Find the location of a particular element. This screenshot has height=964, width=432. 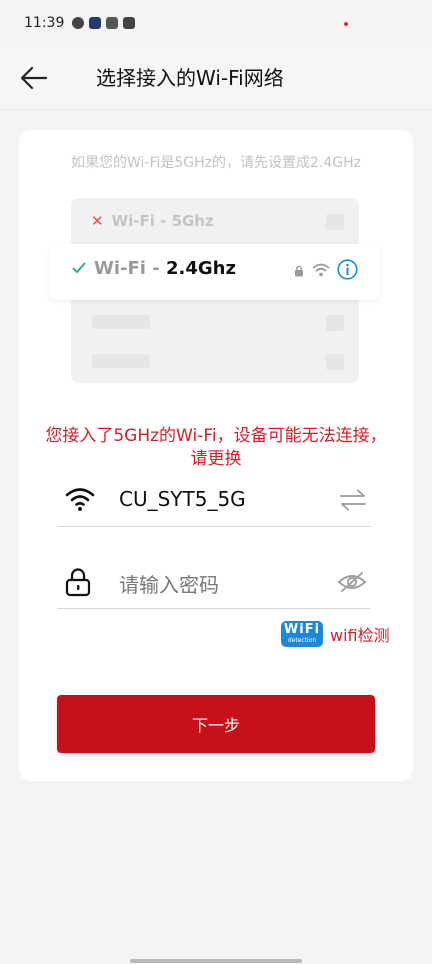

next-button-label: 下一步 is located at coordinates (215, 725).